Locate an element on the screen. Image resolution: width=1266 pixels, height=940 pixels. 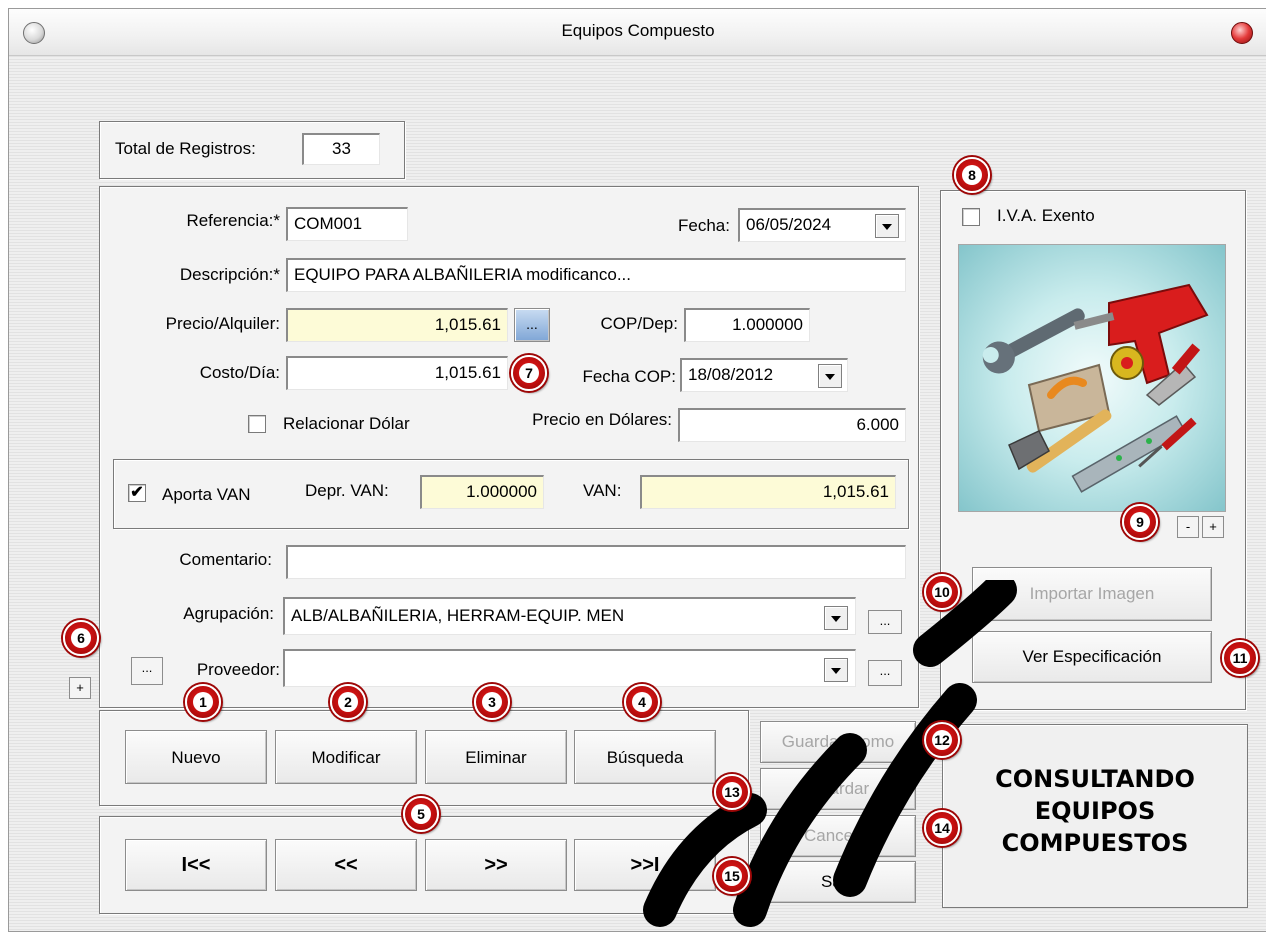
proveedor-select is located at coordinates (569, 668).